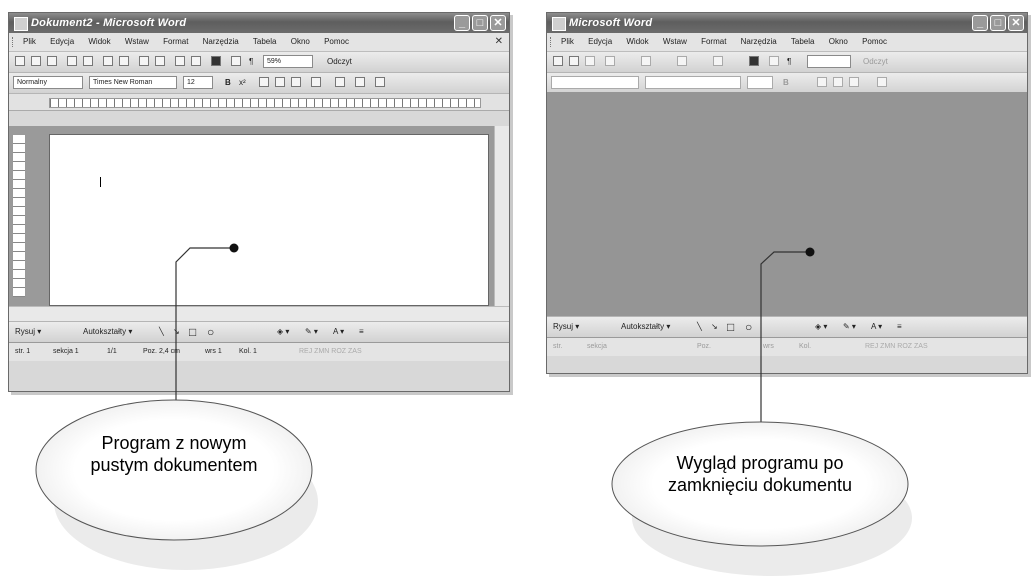 The image size is (1034, 576). What do you see at coordinates (88, 61) in the screenshot?
I see `mail-icon` at bounding box center [88, 61].